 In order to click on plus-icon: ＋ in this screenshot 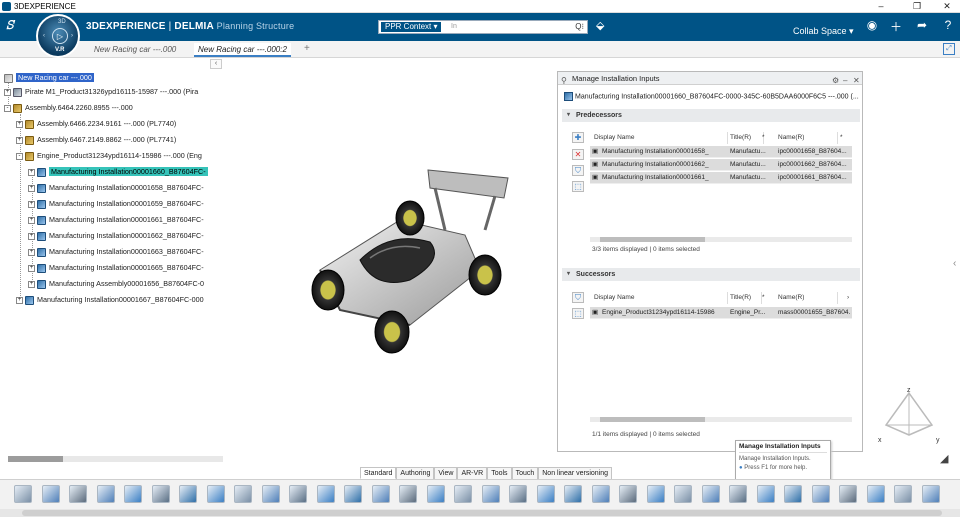, I will do `click(896, 26)`.